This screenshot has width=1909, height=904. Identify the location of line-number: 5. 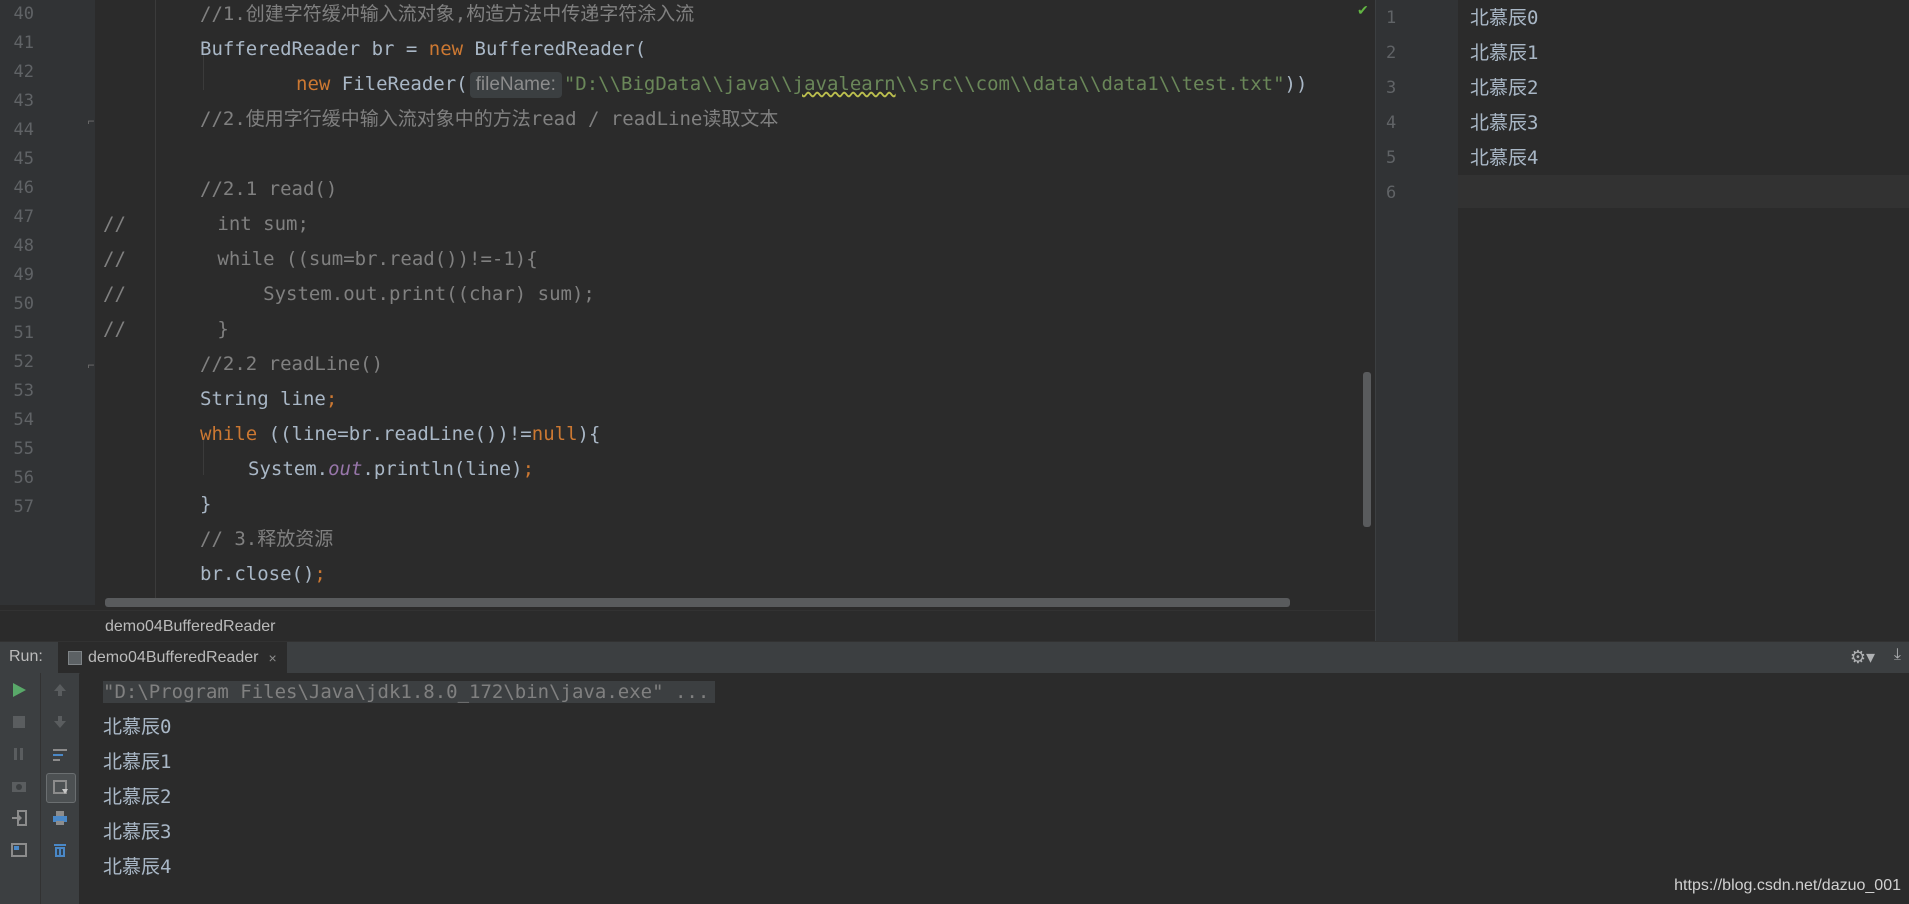
(1391, 158).